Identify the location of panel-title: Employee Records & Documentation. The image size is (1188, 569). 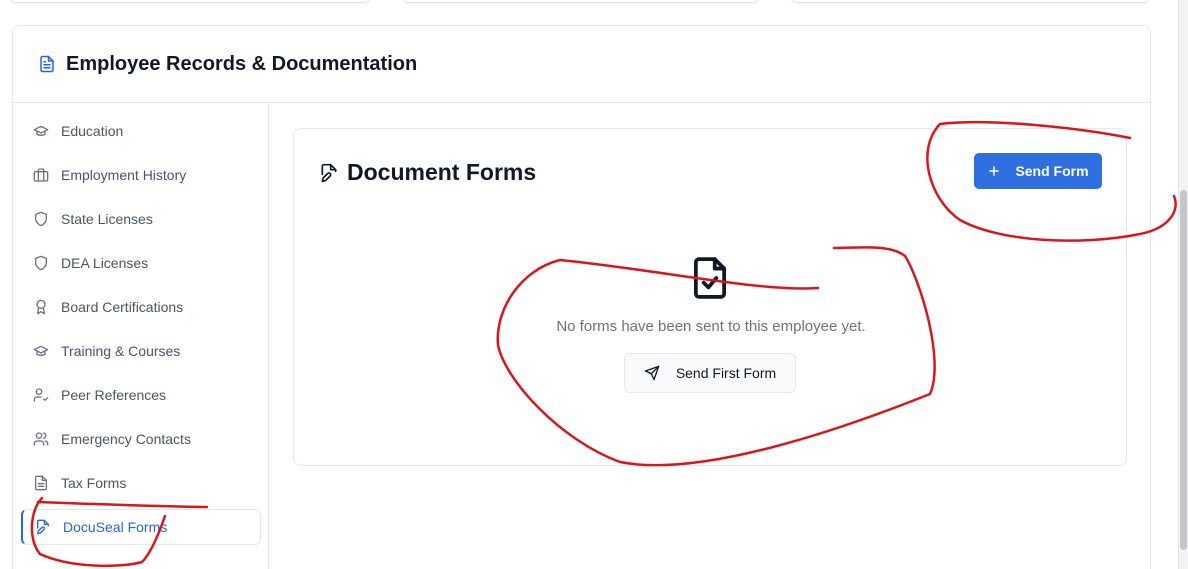
(242, 63).